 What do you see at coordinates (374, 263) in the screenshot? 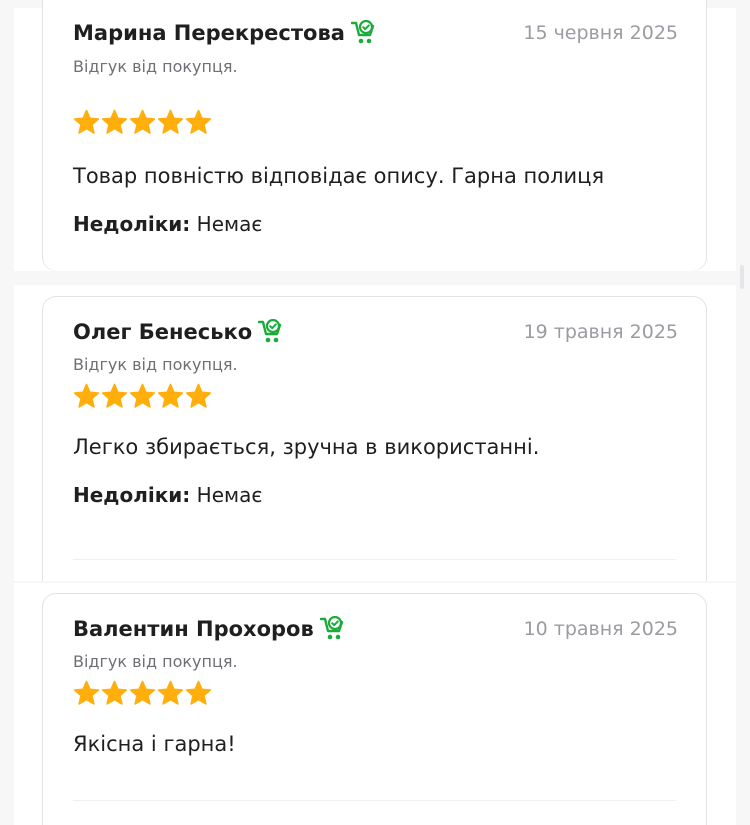
I see `card-fade` at bounding box center [374, 263].